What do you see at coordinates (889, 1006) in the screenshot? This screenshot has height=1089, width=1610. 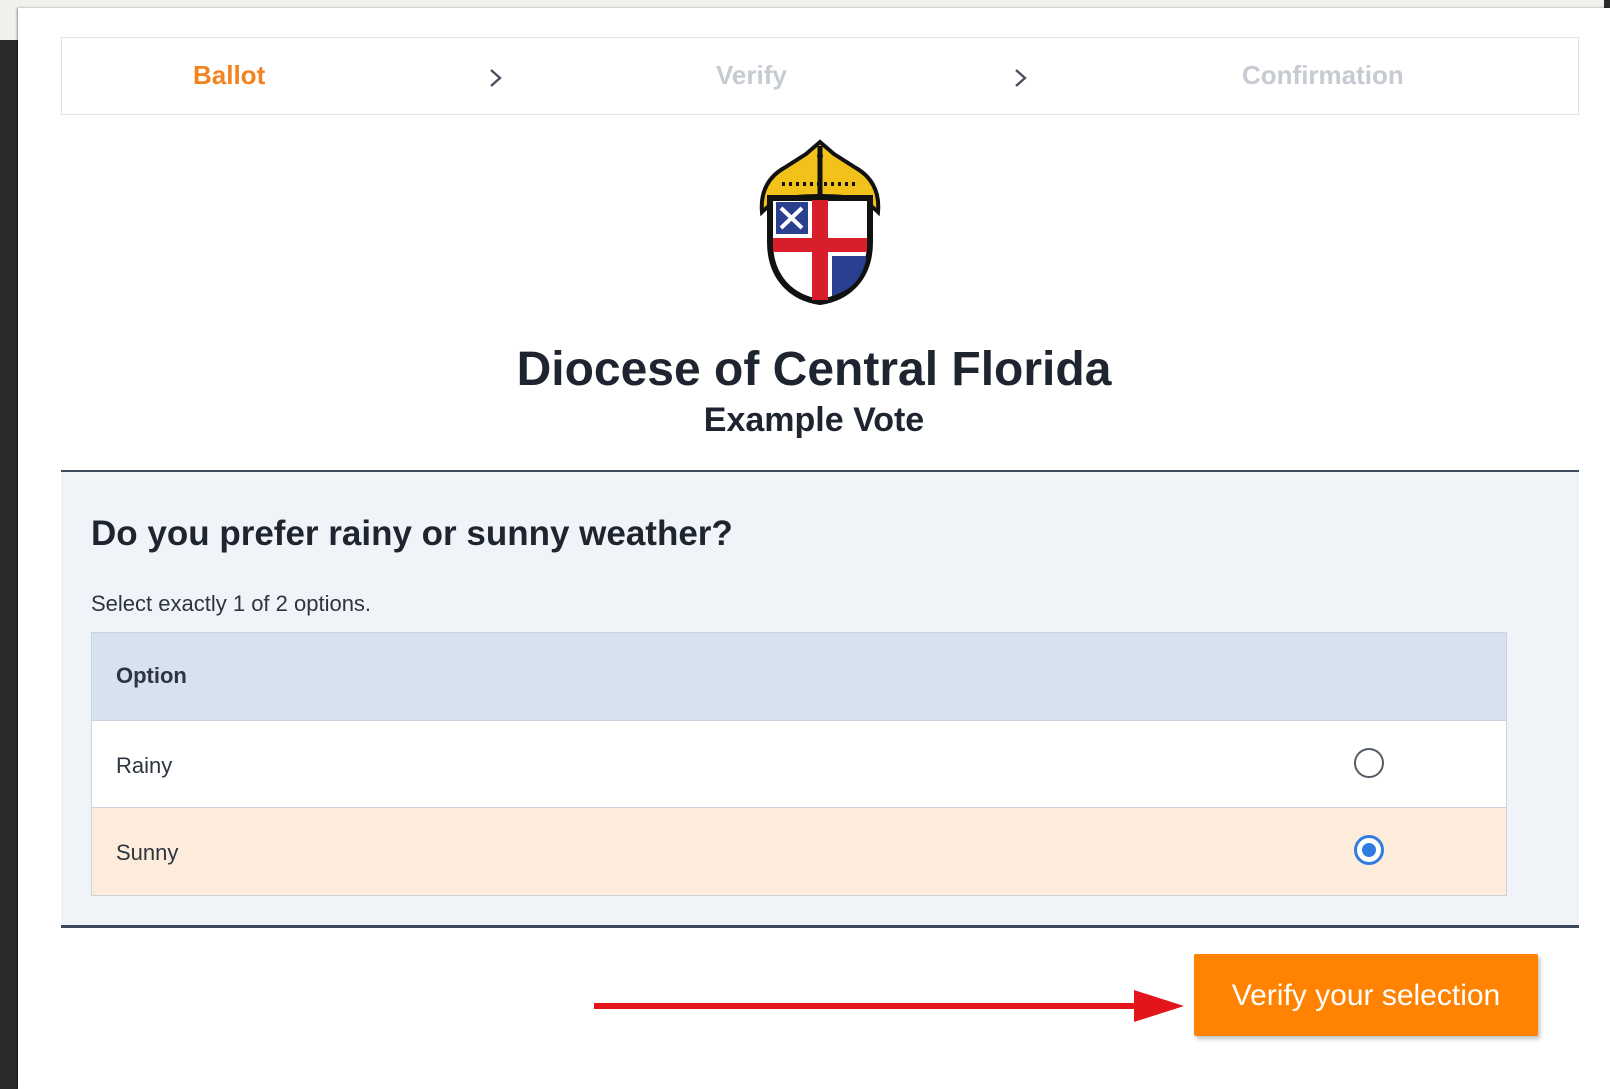 I see `annotation-arrow-icon` at bounding box center [889, 1006].